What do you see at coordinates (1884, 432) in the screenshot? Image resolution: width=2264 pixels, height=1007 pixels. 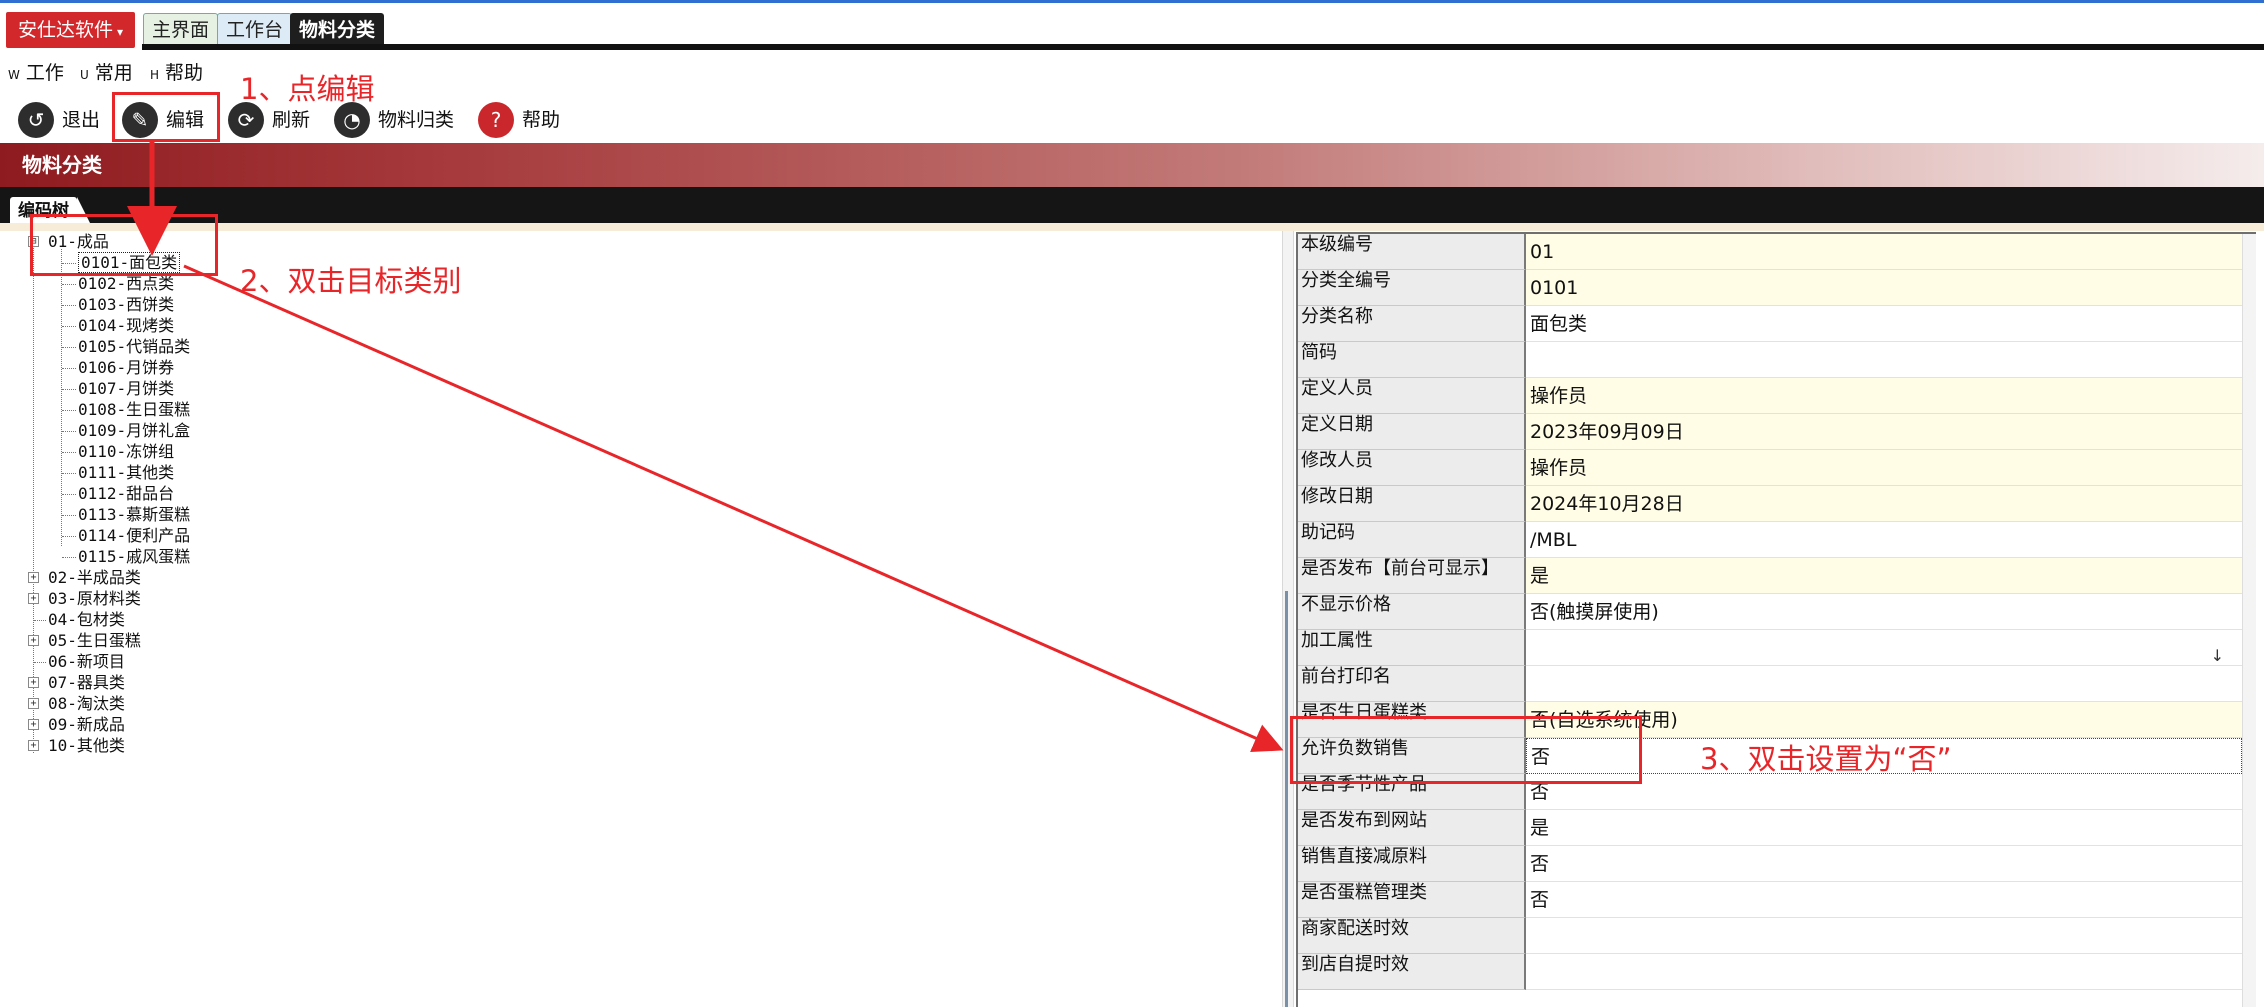 I see `property-value-field: 2023年09月09日` at bounding box center [1884, 432].